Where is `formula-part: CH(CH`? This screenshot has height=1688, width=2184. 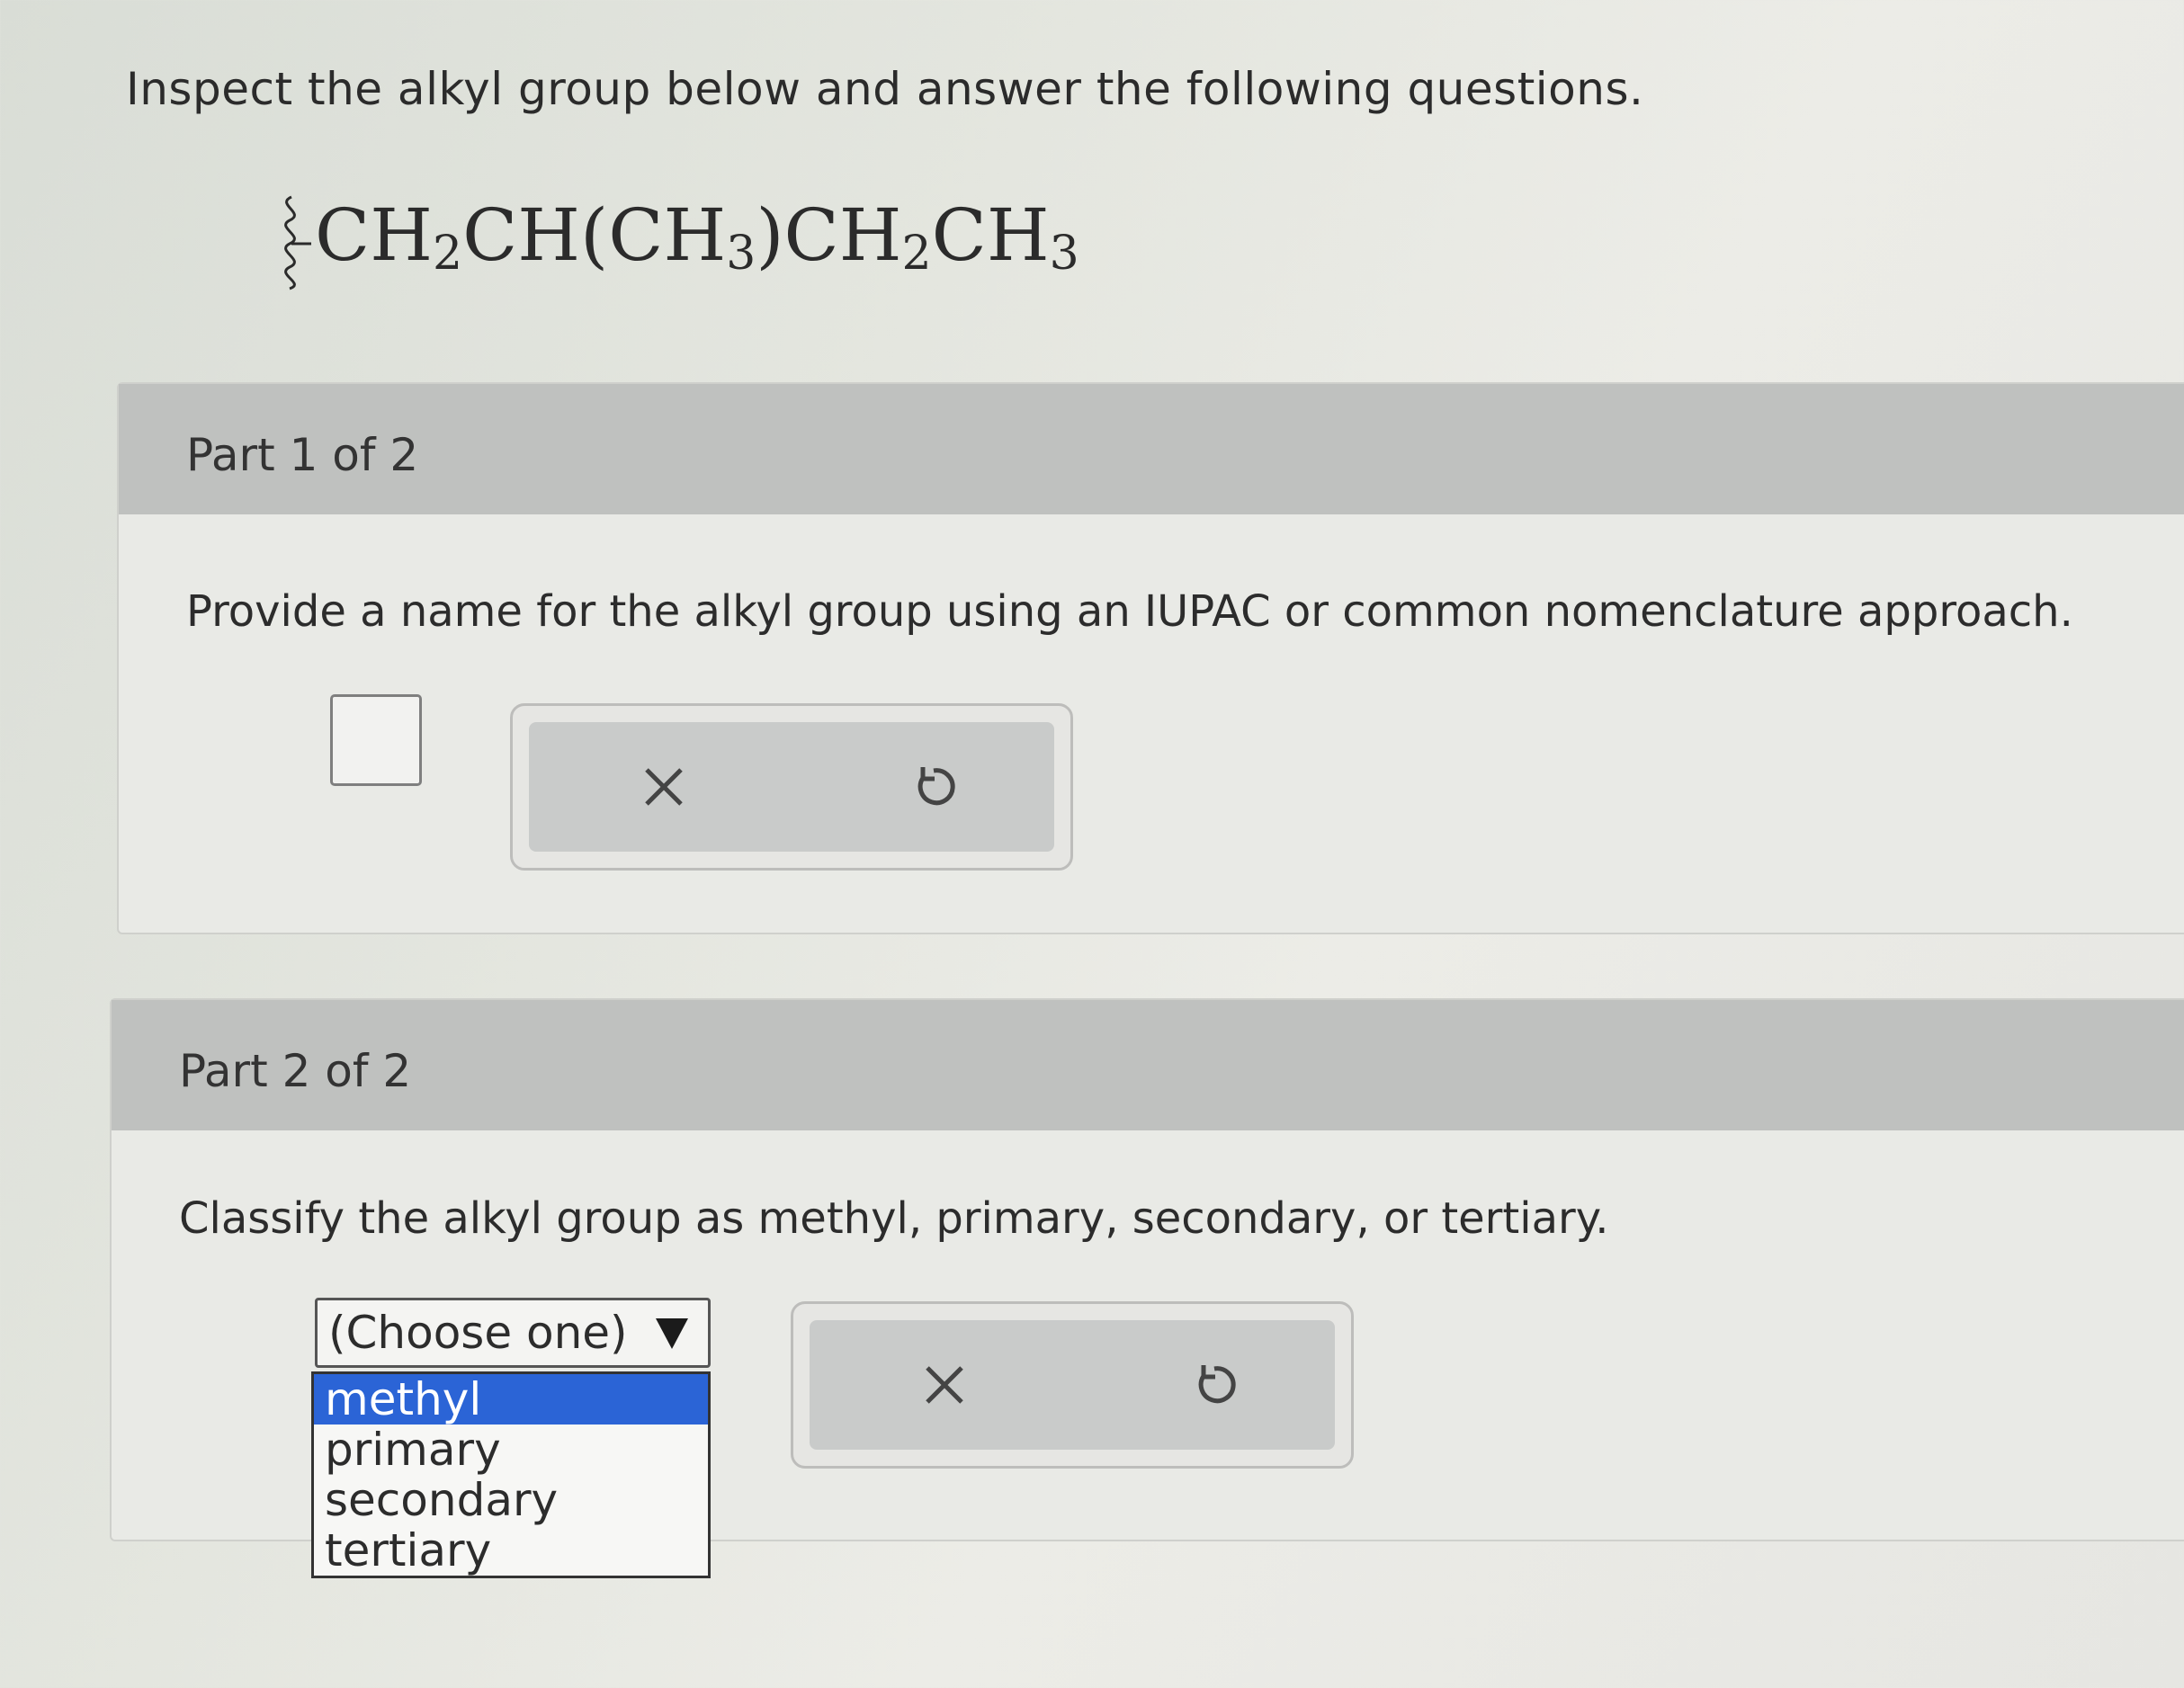
formula-part: CH(CH is located at coordinates (595, 235).